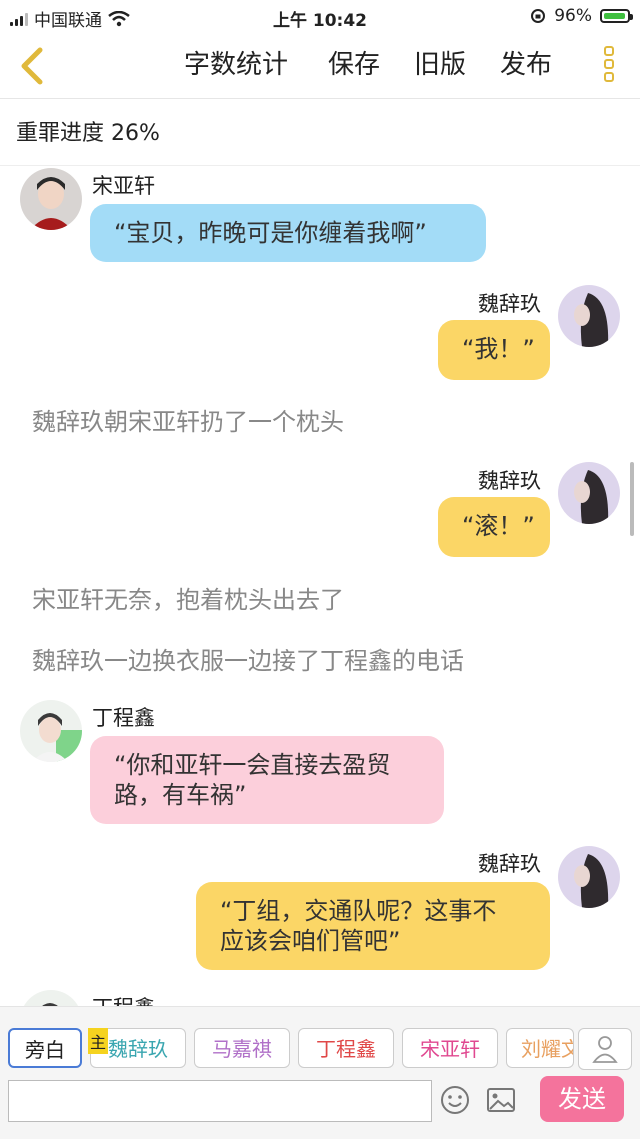 The height and width of the screenshot is (1139, 640). Describe the element at coordinates (180, 795) in the screenshot. I see `message-line: 路，有车祸”` at that location.